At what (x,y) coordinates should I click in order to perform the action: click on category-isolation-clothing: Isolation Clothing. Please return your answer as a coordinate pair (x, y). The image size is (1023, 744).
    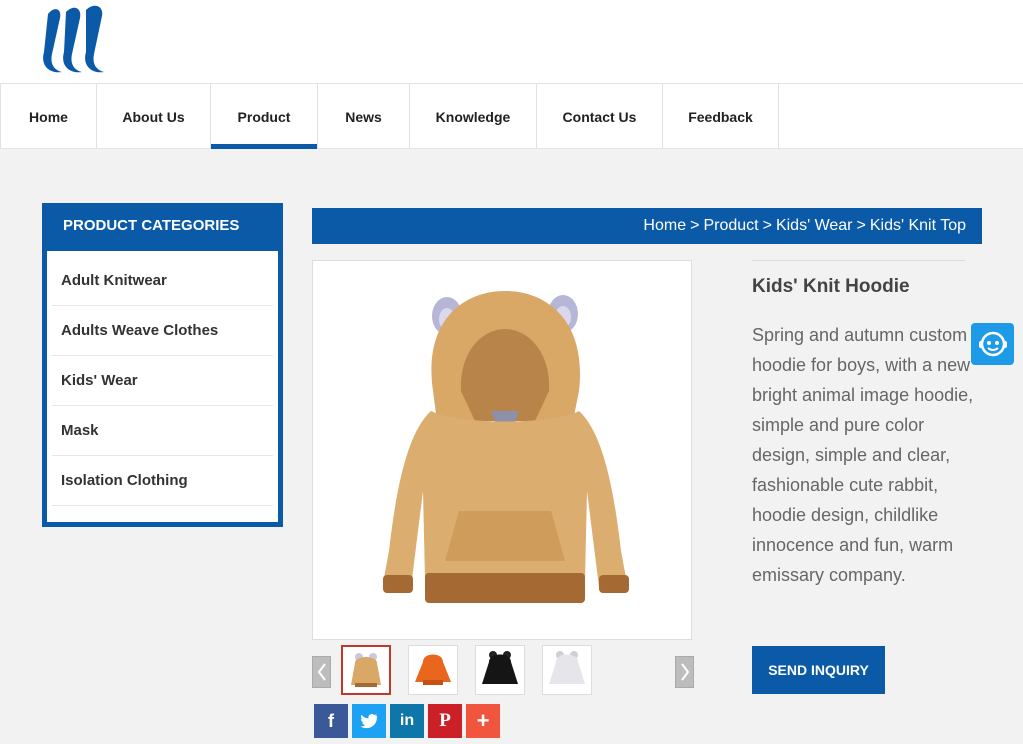
    Looking at the image, I should click on (162, 481).